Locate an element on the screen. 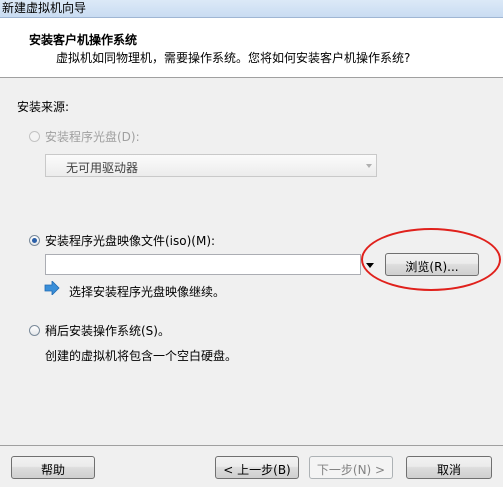  later-description: 创建的虚拟机将包含一个空白硬盘。 is located at coordinates (141, 356).